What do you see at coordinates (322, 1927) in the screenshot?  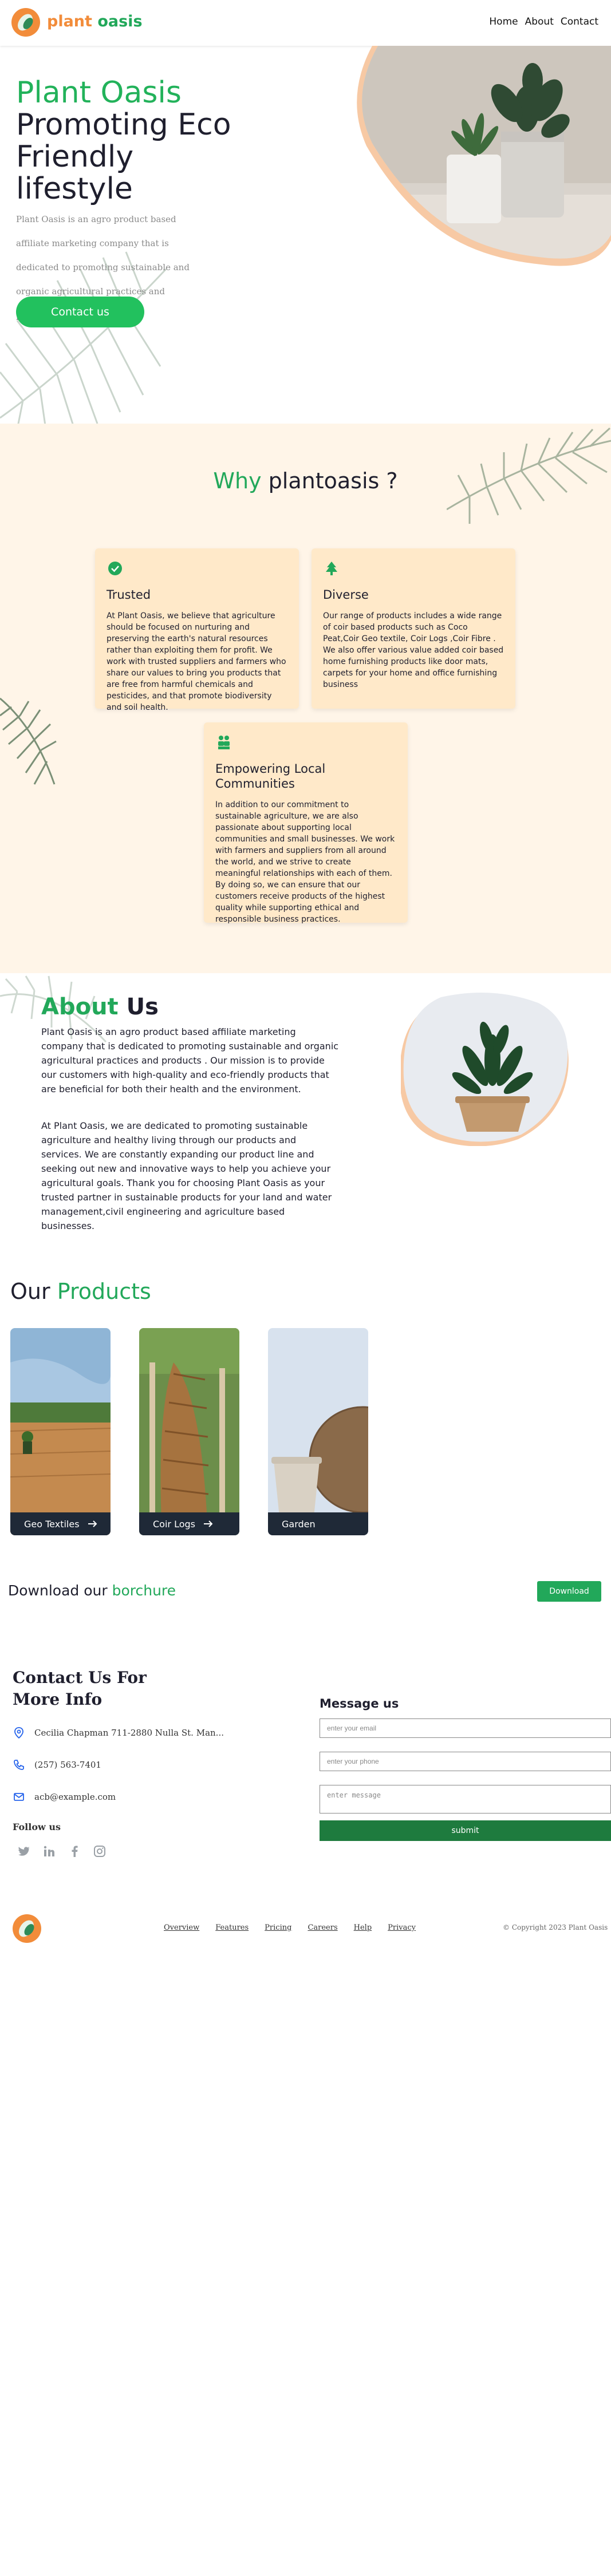 I see `footer-link-careers: Careers` at bounding box center [322, 1927].